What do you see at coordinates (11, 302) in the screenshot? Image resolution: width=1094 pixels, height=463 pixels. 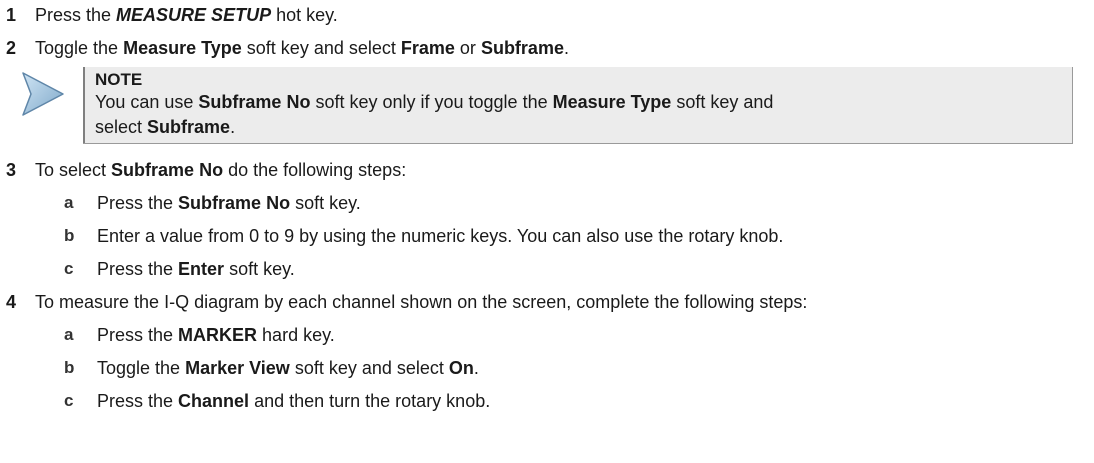 I see `step-number: 4` at bounding box center [11, 302].